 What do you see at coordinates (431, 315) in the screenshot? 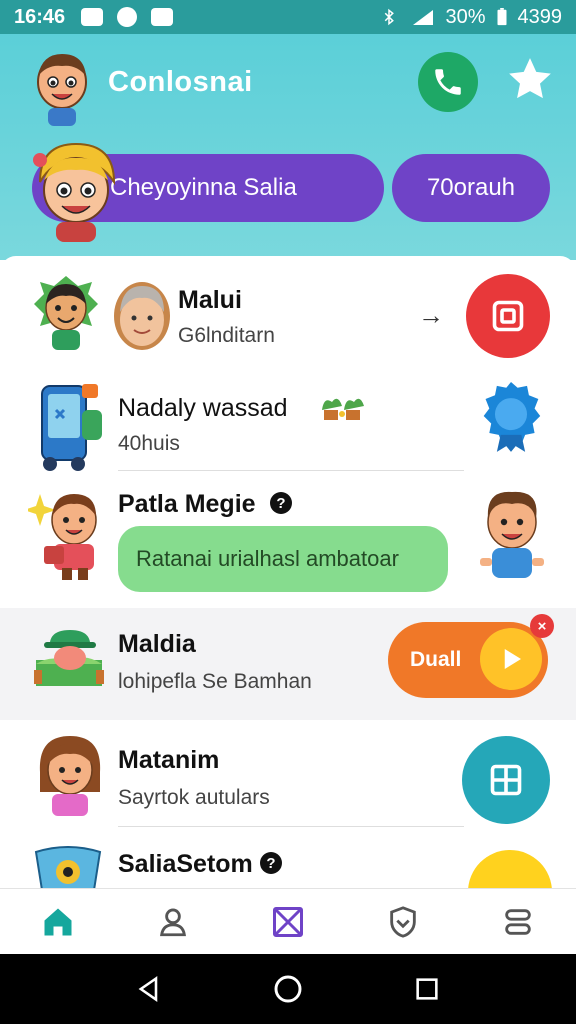
I see `arrow-icon: →` at bounding box center [431, 315].